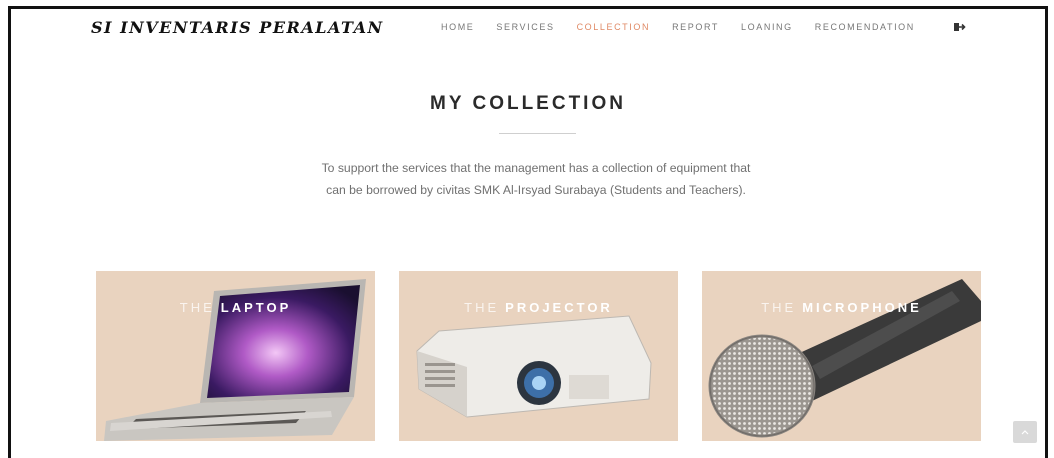 This screenshot has height=458, width=1054. Describe the element at coordinates (960, 27) in the screenshot. I see `sign-out-icon` at that location.